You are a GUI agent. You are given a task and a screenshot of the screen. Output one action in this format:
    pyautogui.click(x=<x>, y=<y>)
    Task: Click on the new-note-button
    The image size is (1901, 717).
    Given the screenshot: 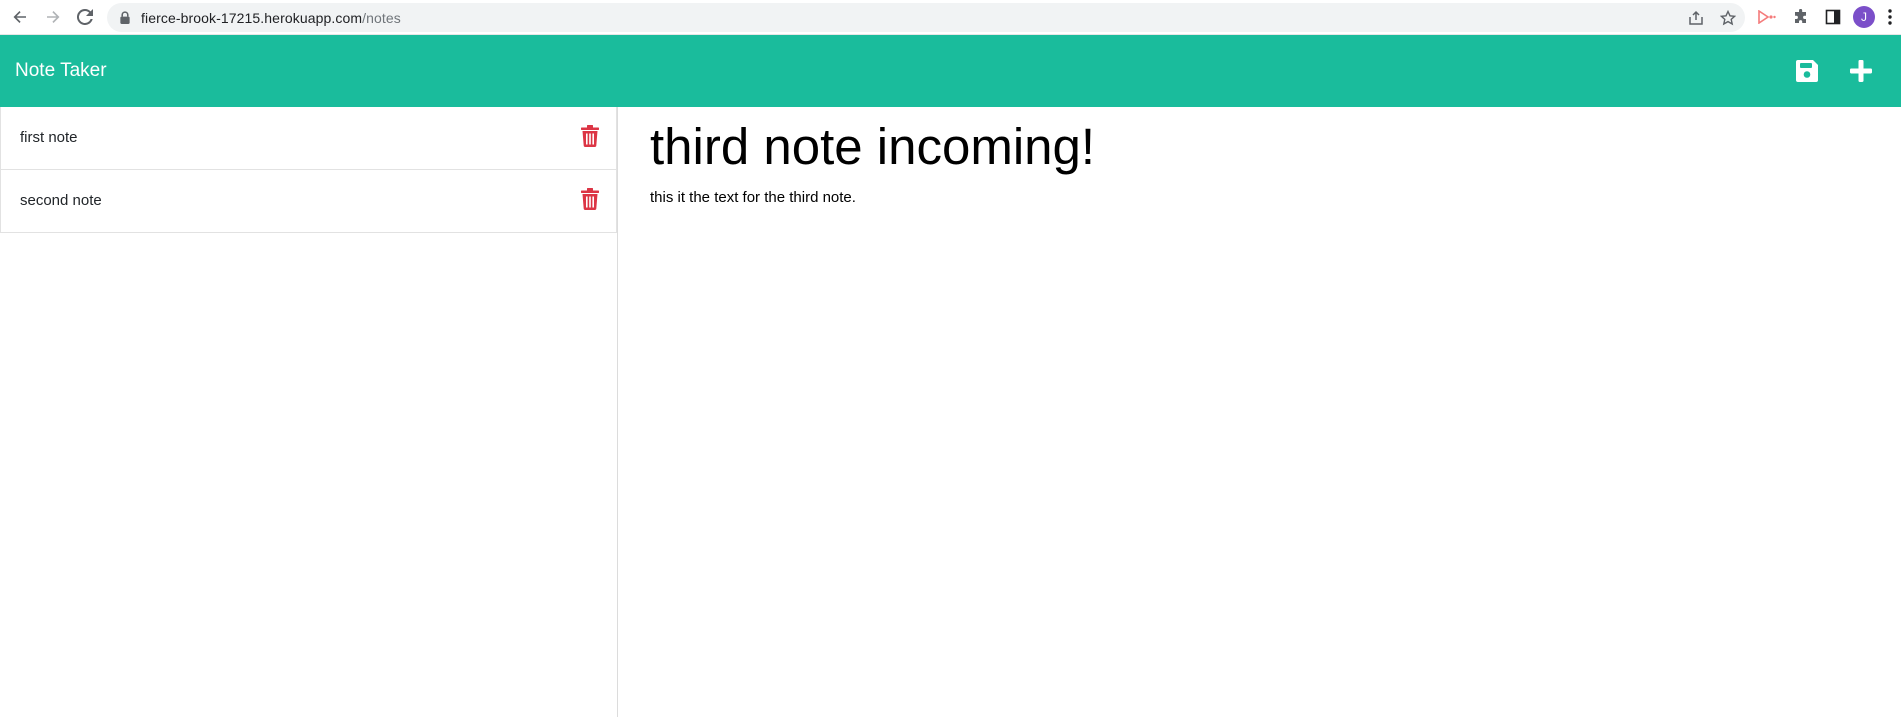 What is the action you would take?
    pyautogui.click(x=1861, y=71)
    